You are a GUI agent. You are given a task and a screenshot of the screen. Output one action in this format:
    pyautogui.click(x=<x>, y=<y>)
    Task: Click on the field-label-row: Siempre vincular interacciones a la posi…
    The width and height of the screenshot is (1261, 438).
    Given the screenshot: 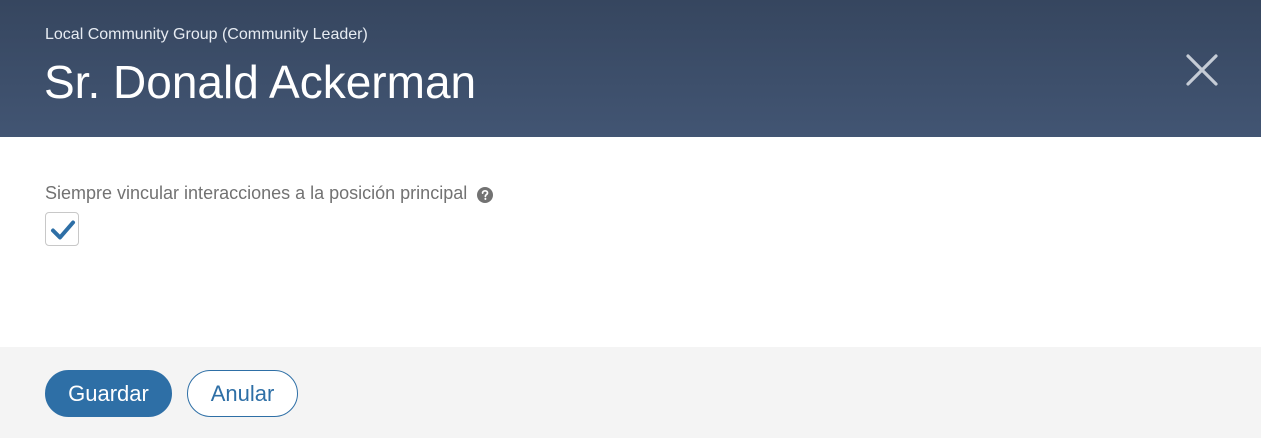 What is the action you would take?
    pyautogui.click(x=269, y=193)
    